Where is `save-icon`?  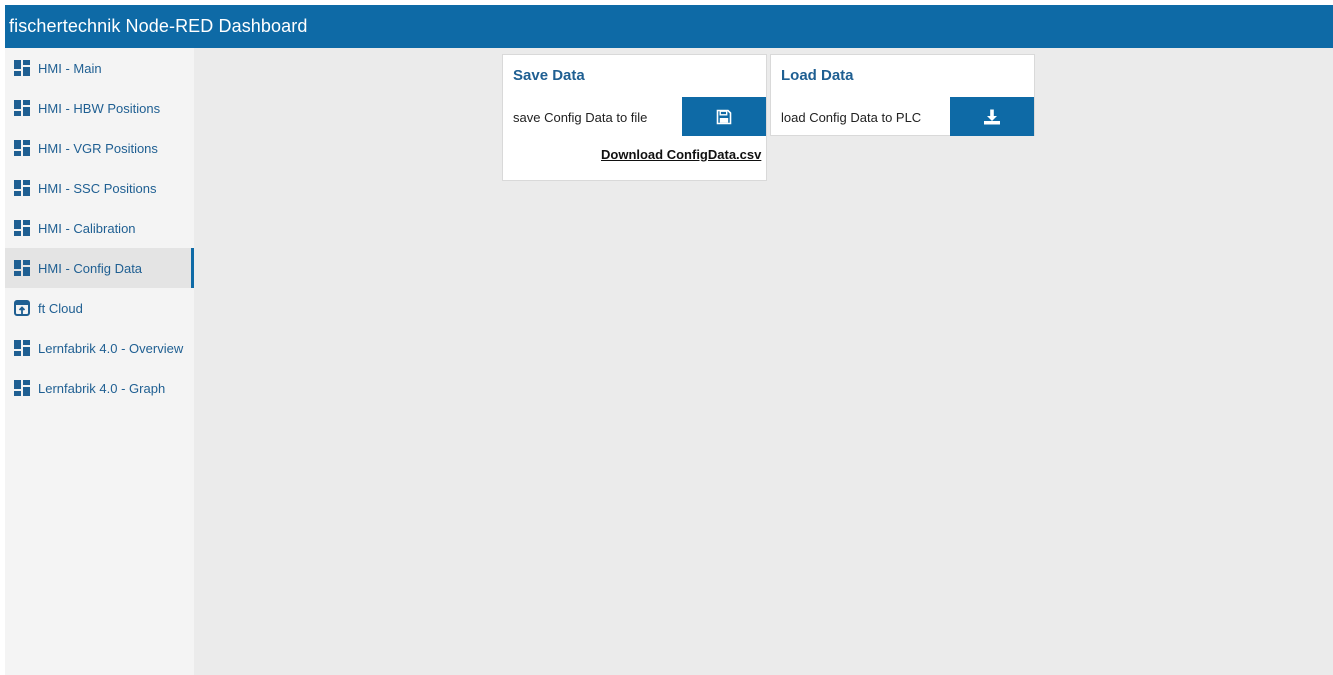
save-icon is located at coordinates (724, 116).